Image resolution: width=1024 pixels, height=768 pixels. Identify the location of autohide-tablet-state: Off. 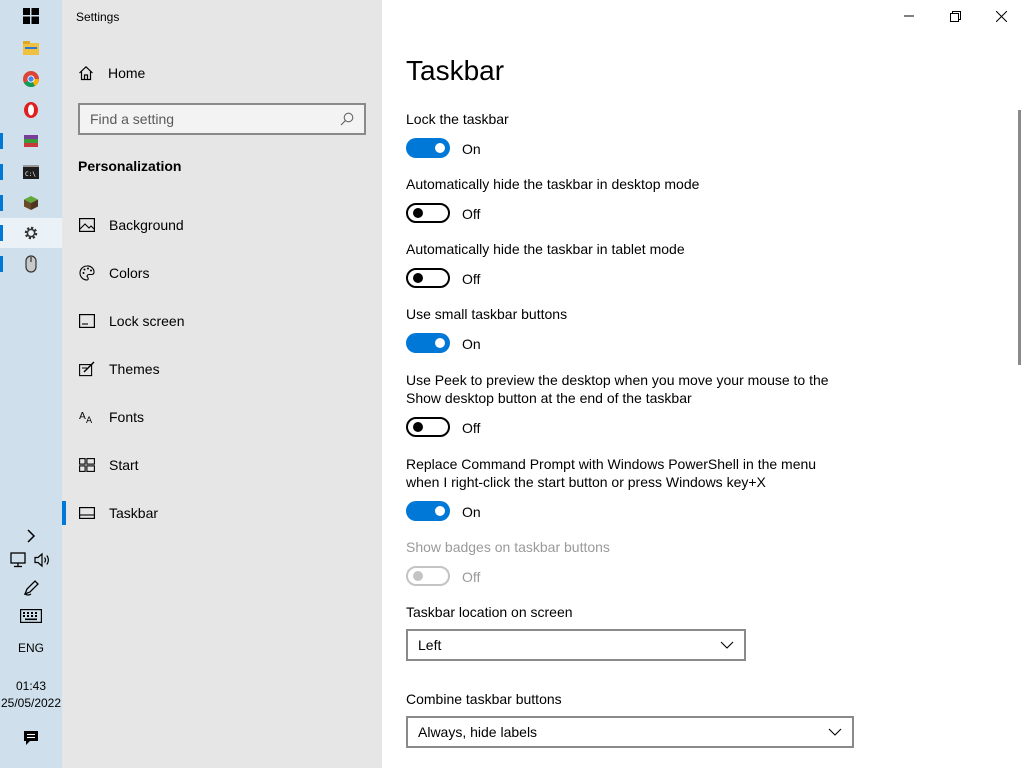
(471, 279).